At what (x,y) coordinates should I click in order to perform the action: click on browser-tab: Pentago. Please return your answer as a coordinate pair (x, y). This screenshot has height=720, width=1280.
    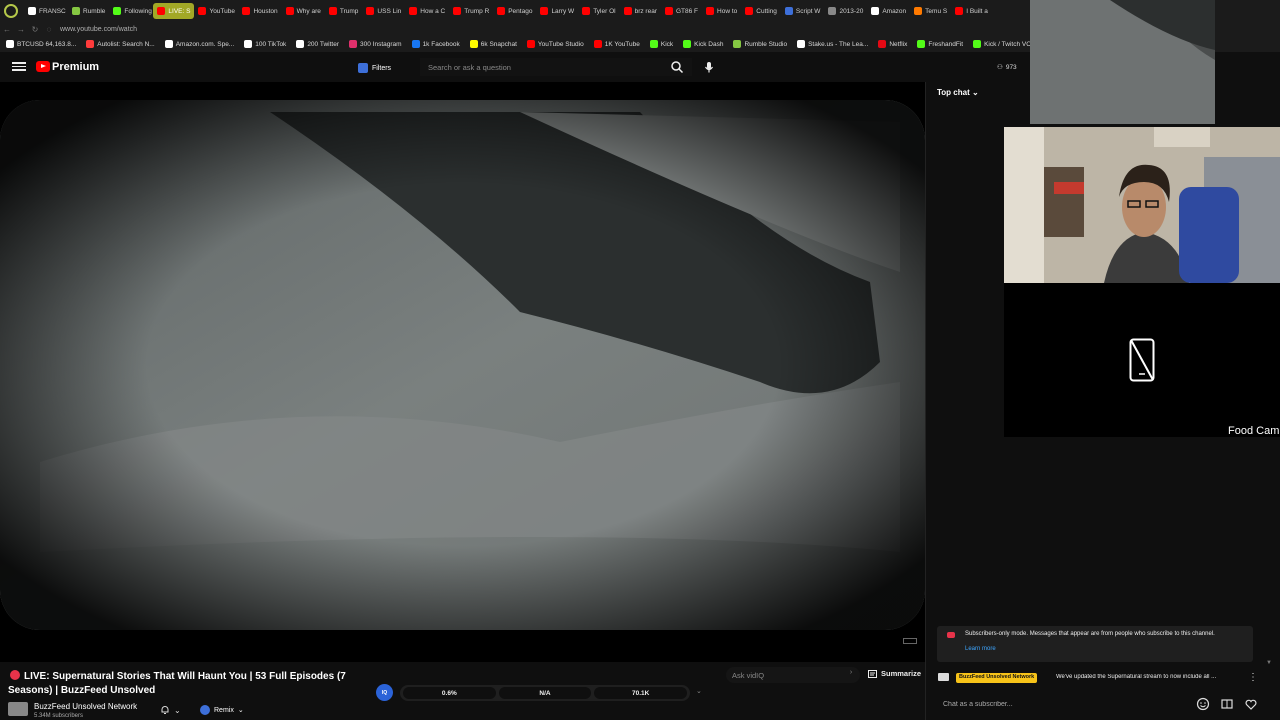
    Looking at the image, I should click on (514, 11).